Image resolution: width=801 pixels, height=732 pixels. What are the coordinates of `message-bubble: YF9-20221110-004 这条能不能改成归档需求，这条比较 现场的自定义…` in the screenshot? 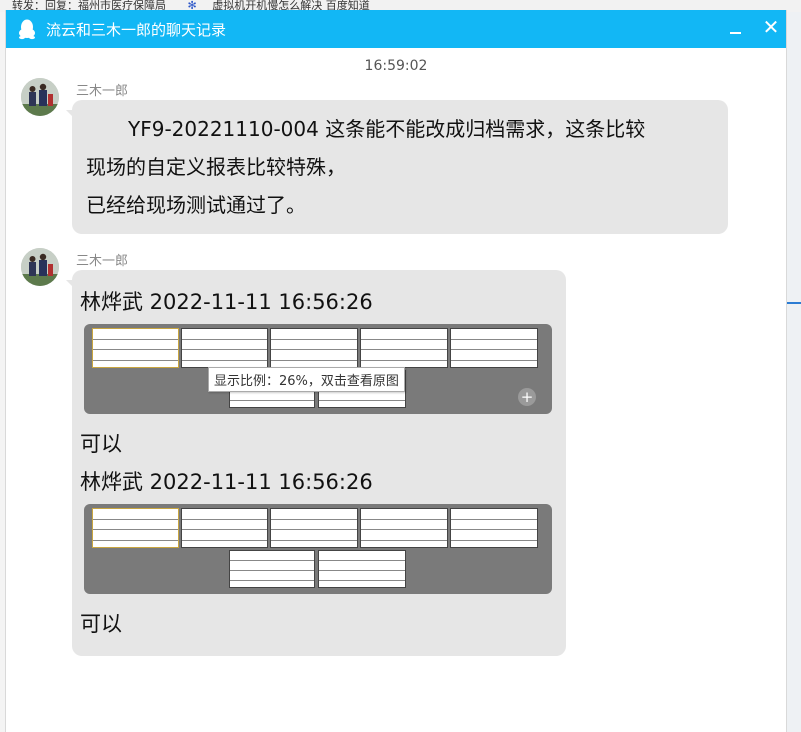 It's located at (400, 167).